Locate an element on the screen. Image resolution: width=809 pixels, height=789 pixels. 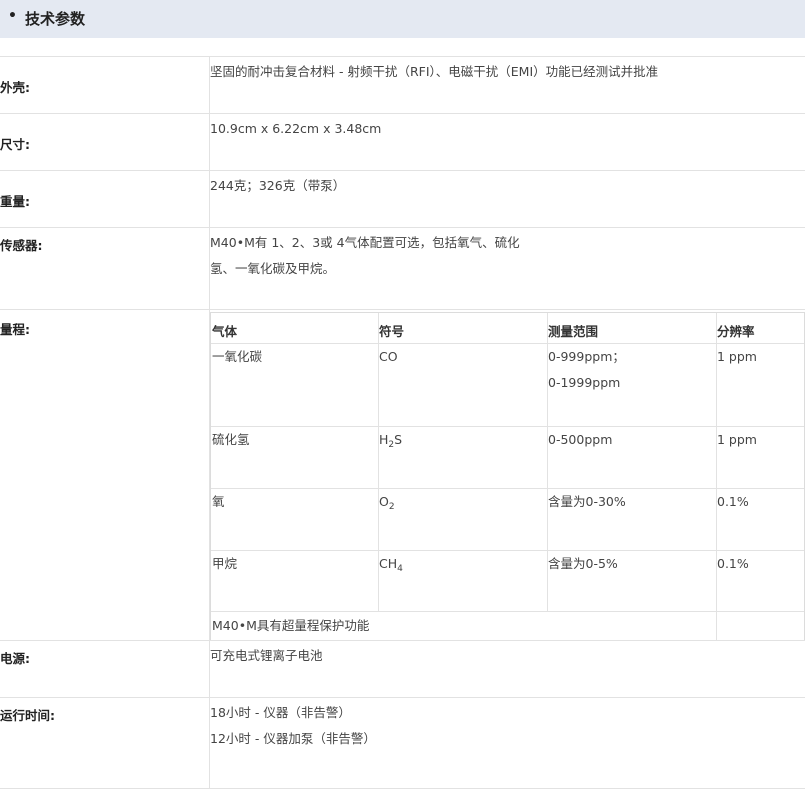
spec-value: M40•M有 1、2、3或 4气体配置可选，包括氧气、硫化 氢、一氧化碳及甲烷。 is located at coordinates (365, 256).